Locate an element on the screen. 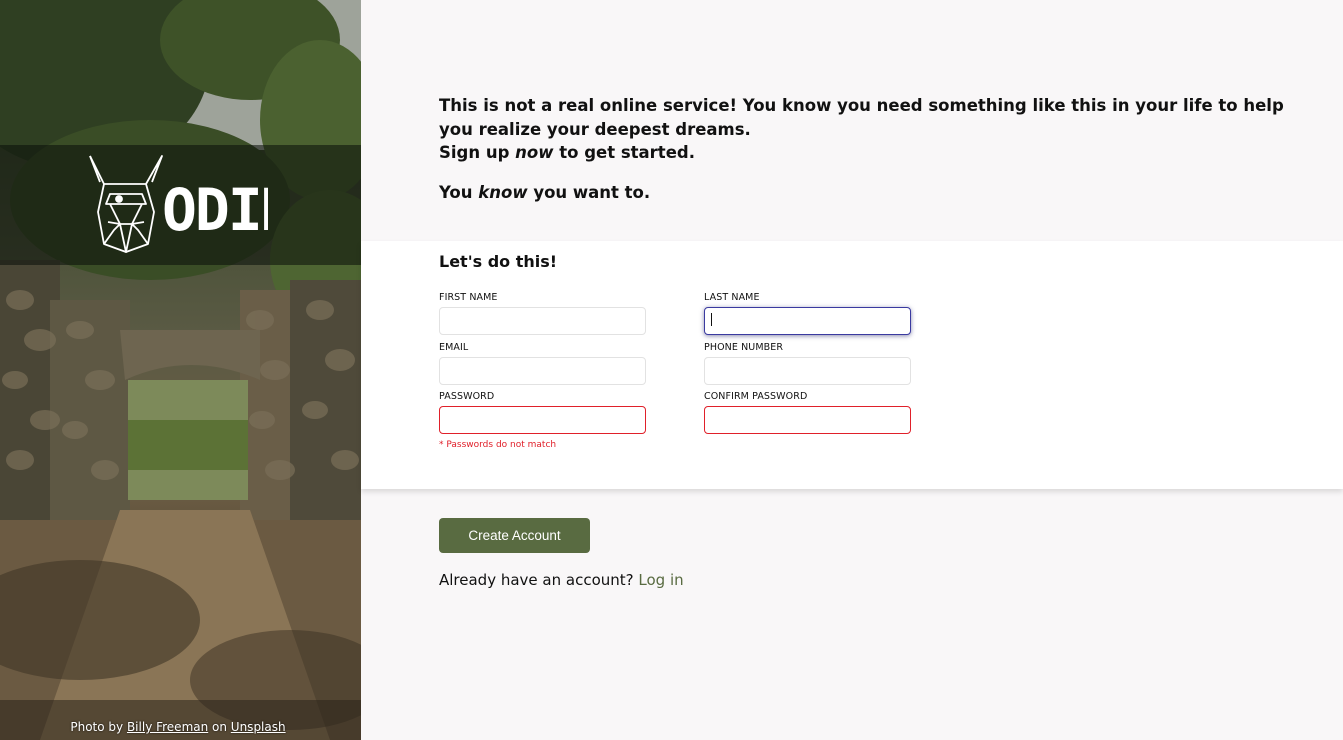  login-prompt: Already have an account? Log in is located at coordinates (561, 580).